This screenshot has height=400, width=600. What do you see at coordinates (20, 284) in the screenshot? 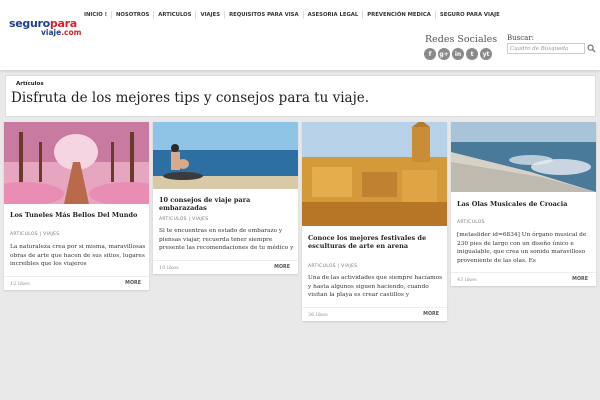
I see `likes-count: 12 likes` at bounding box center [20, 284].